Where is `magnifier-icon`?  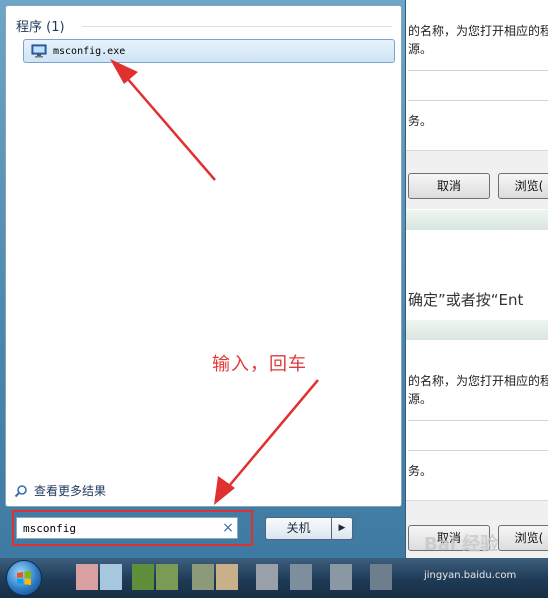
magnifier-icon is located at coordinates (20, 490).